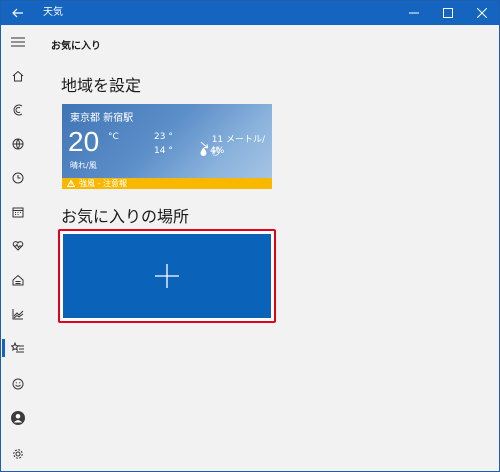 The height and width of the screenshot is (472, 500). I want to click on account-icon, so click(18, 418).